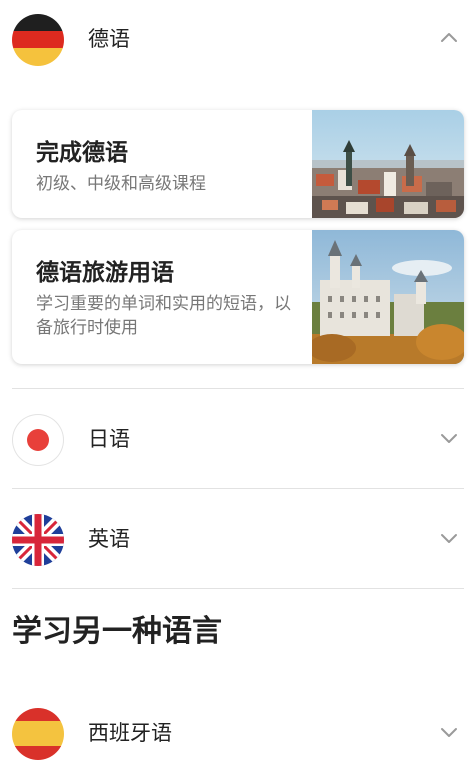 The image size is (473, 767). I want to click on section-title: 学习另一种语言, so click(117, 631).